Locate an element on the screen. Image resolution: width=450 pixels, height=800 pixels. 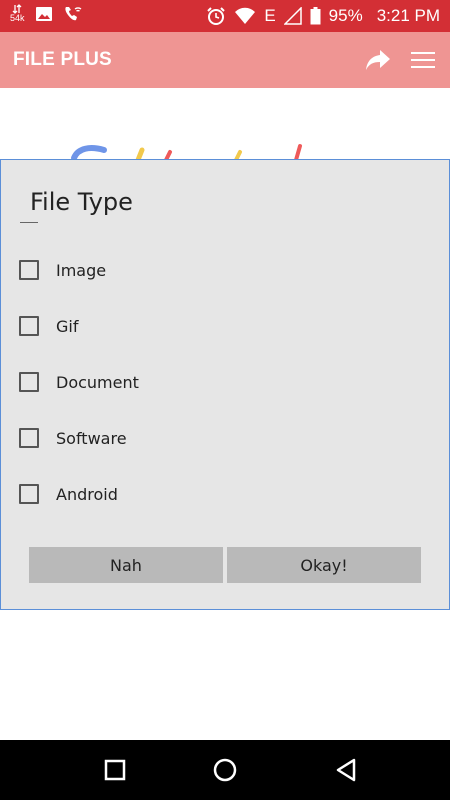
option-label: Image is located at coordinates (81, 270).